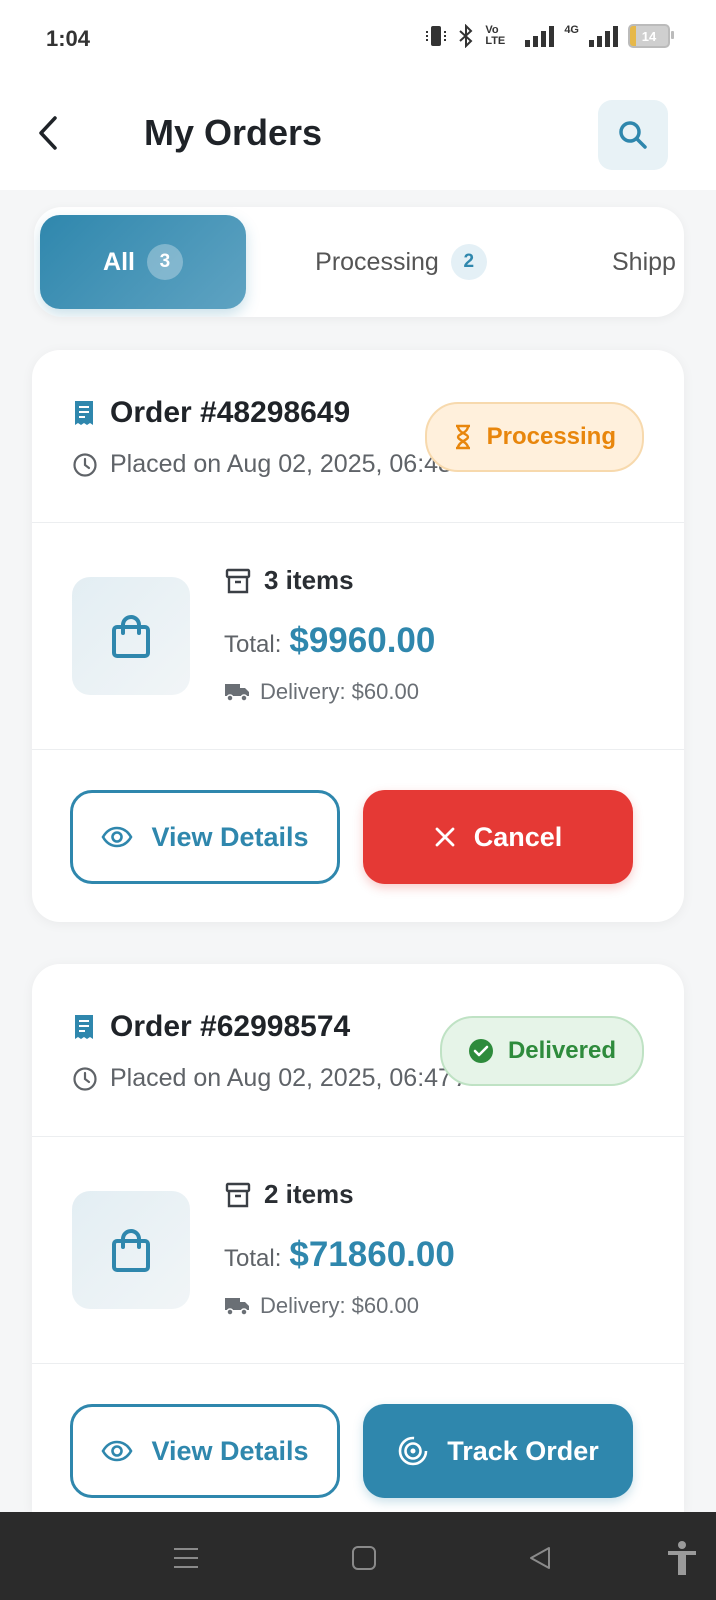 The image size is (716, 1600). Describe the element at coordinates (358, 836) in the screenshot. I see `order-actions: View Details Cancel` at that location.